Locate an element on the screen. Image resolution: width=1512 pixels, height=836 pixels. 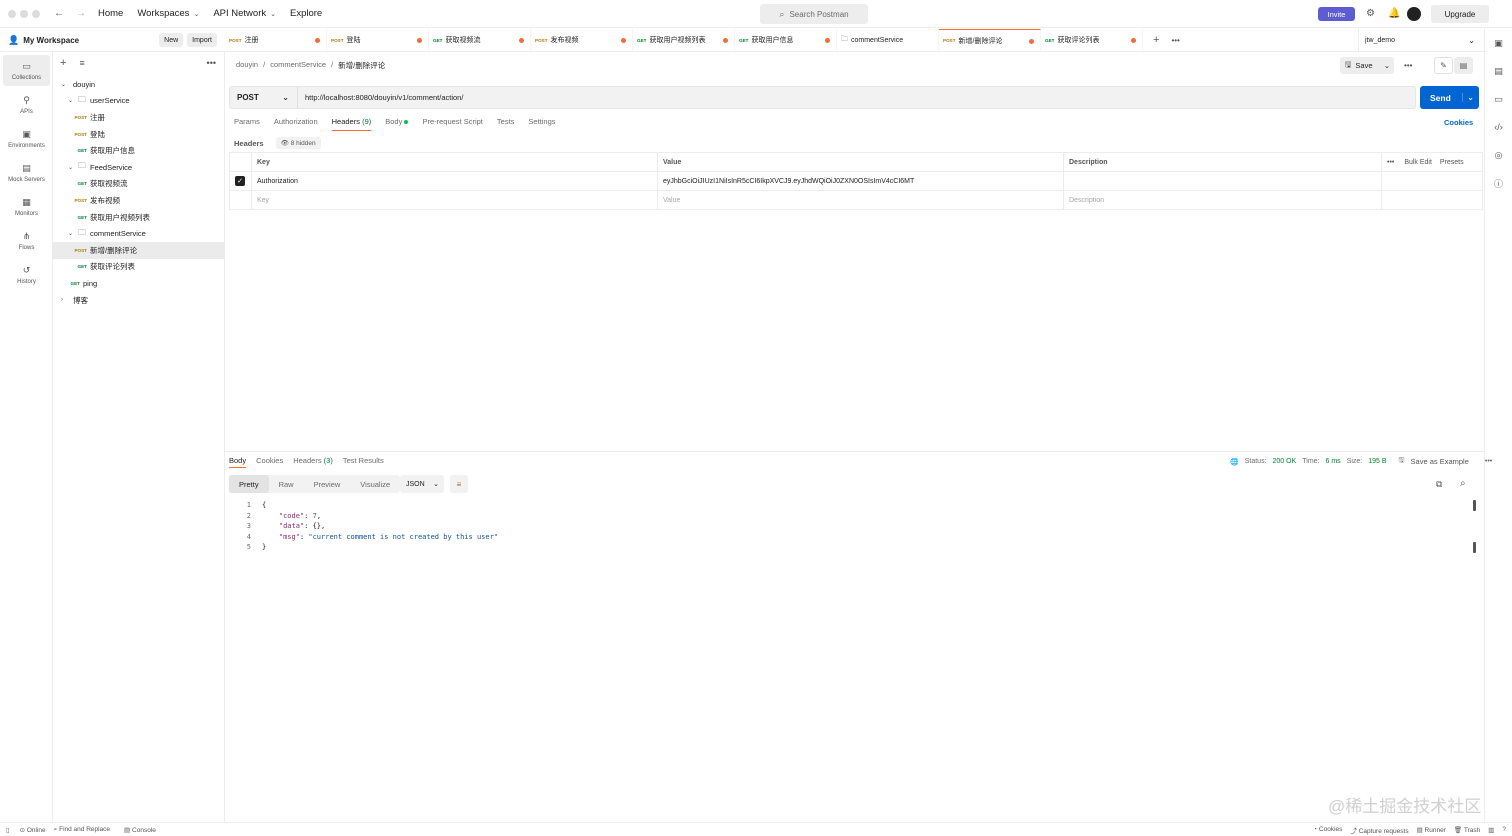
status-value: 200 OK is located at coordinates (1285, 461).